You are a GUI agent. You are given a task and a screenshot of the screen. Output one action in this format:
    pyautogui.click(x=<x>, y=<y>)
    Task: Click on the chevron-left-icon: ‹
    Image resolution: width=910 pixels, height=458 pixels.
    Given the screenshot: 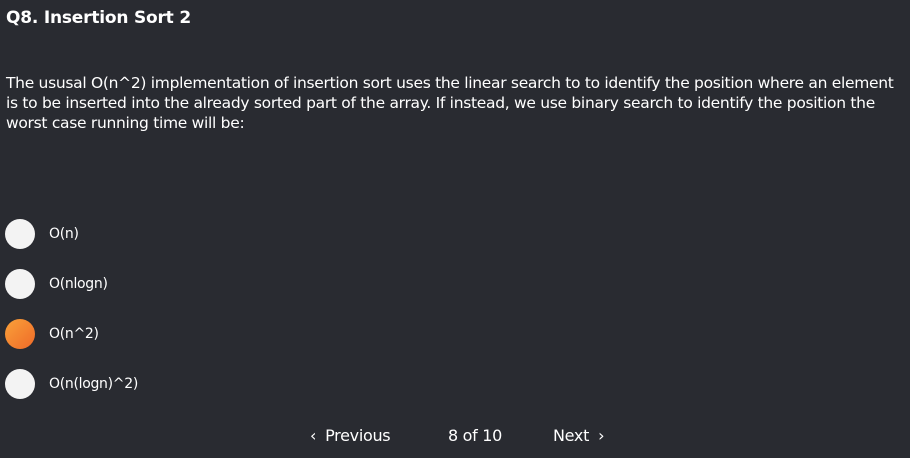 What is the action you would take?
    pyautogui.click(x=313, y=435)
    